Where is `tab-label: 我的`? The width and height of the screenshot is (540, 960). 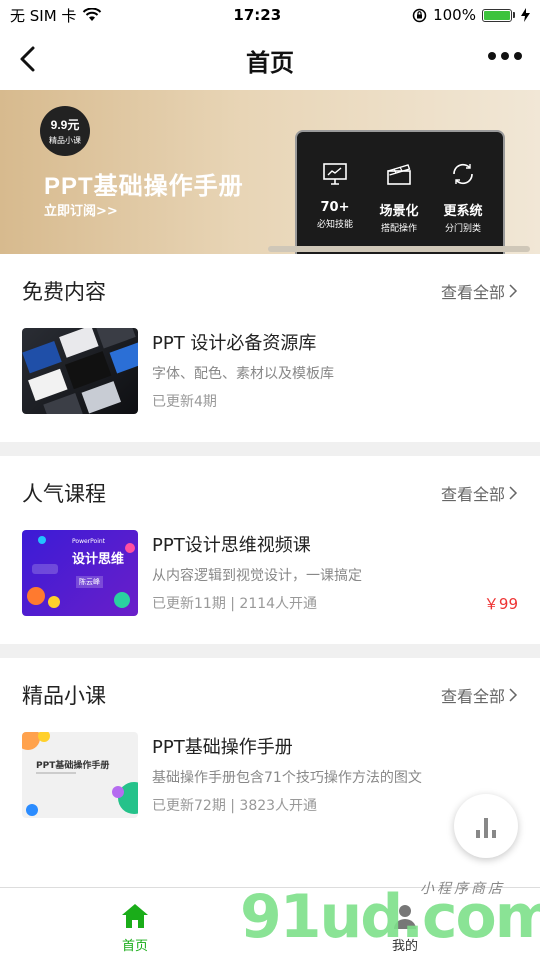 tab-label: 我的 is located at coordinates (404, 946).